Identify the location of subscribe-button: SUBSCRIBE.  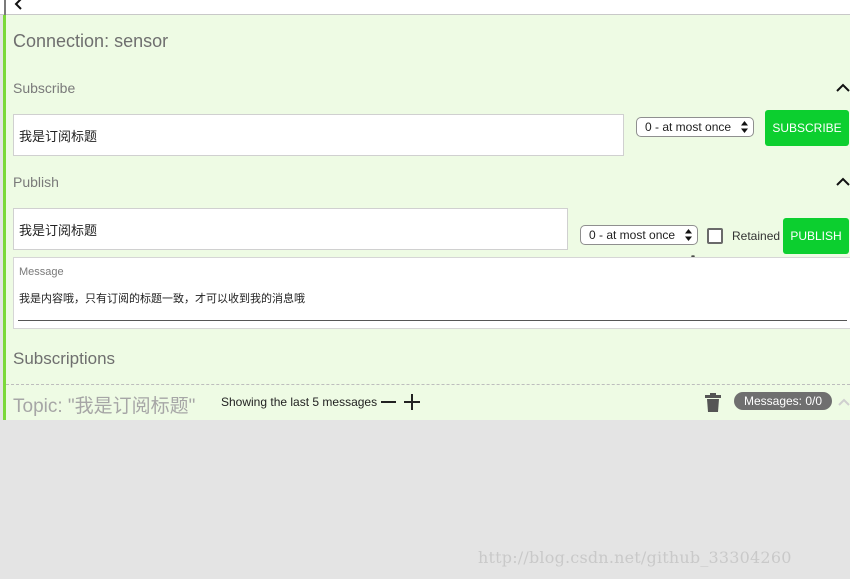
(807, 128).